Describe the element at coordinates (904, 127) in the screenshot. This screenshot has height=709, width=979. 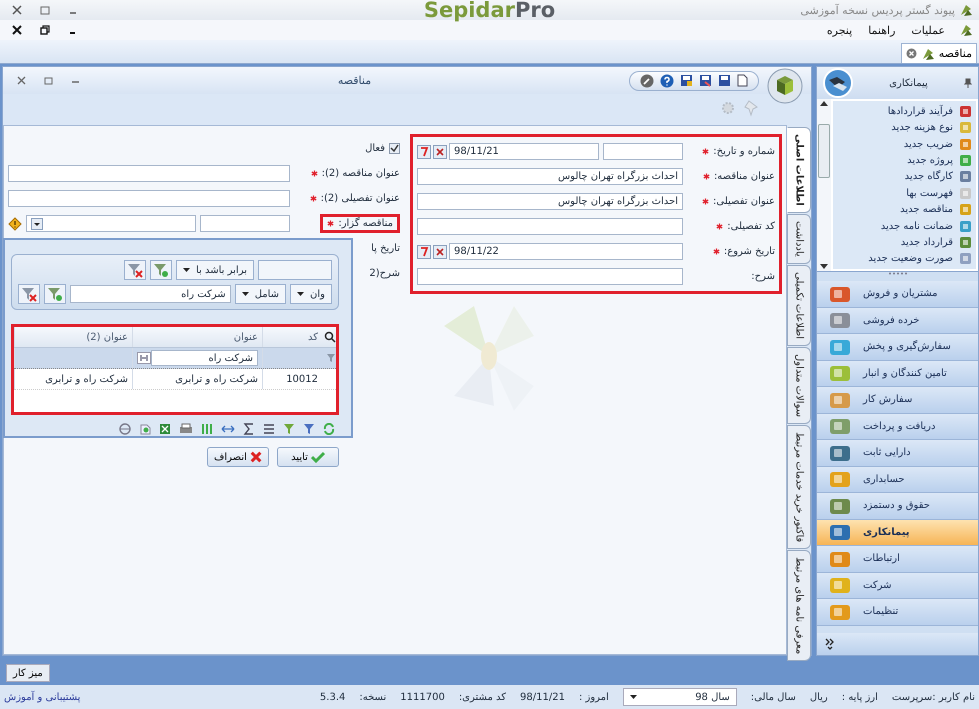
I see `sidebar-item: نوع هزینه جدید` at that location.